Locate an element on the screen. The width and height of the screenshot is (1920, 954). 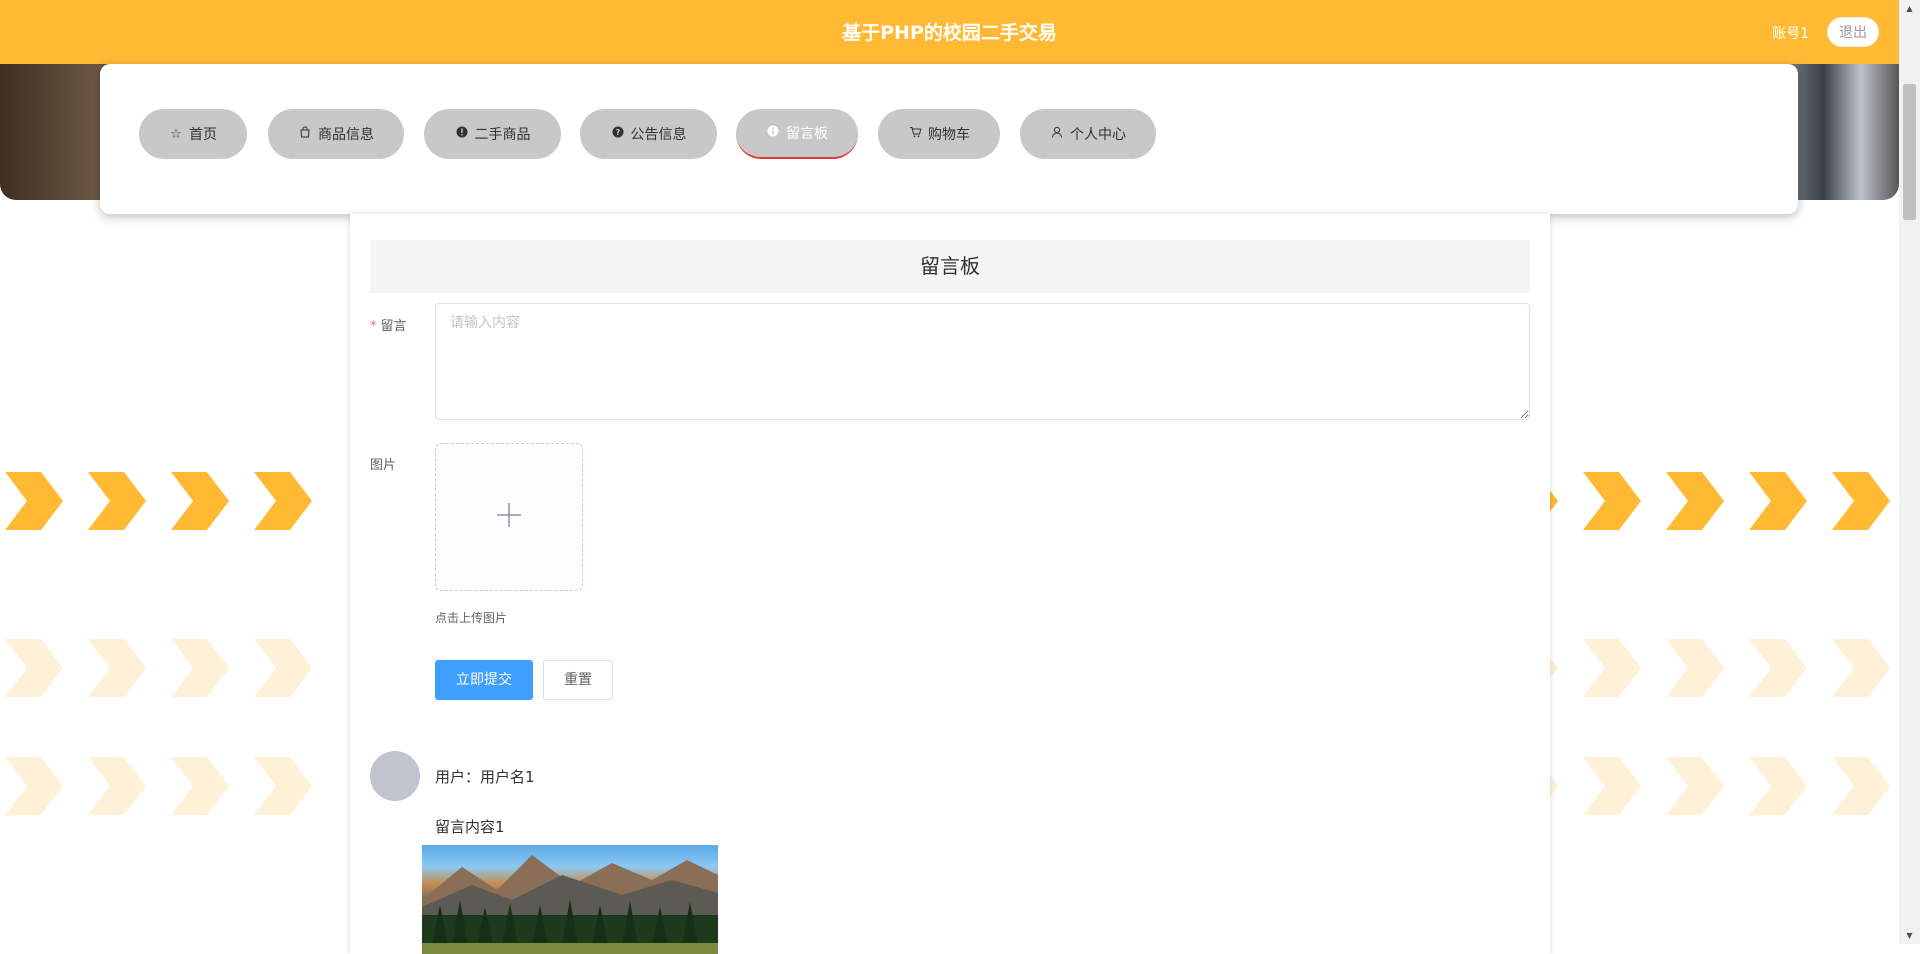
required-asterisk: * is located at coordinates (373, 326).